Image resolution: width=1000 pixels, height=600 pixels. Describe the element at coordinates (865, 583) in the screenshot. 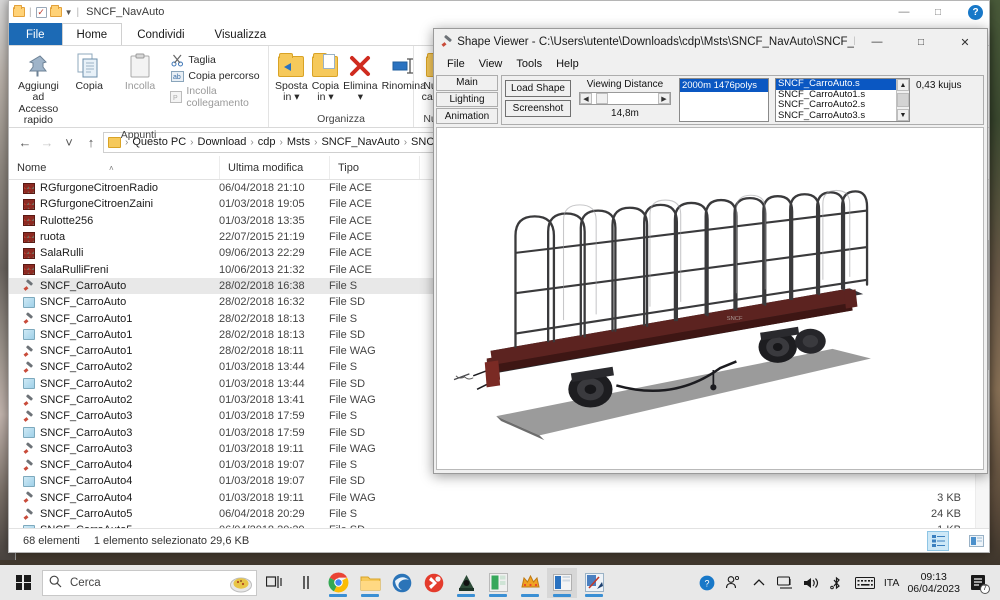

I see `touch-keyboard-icon` at that location.